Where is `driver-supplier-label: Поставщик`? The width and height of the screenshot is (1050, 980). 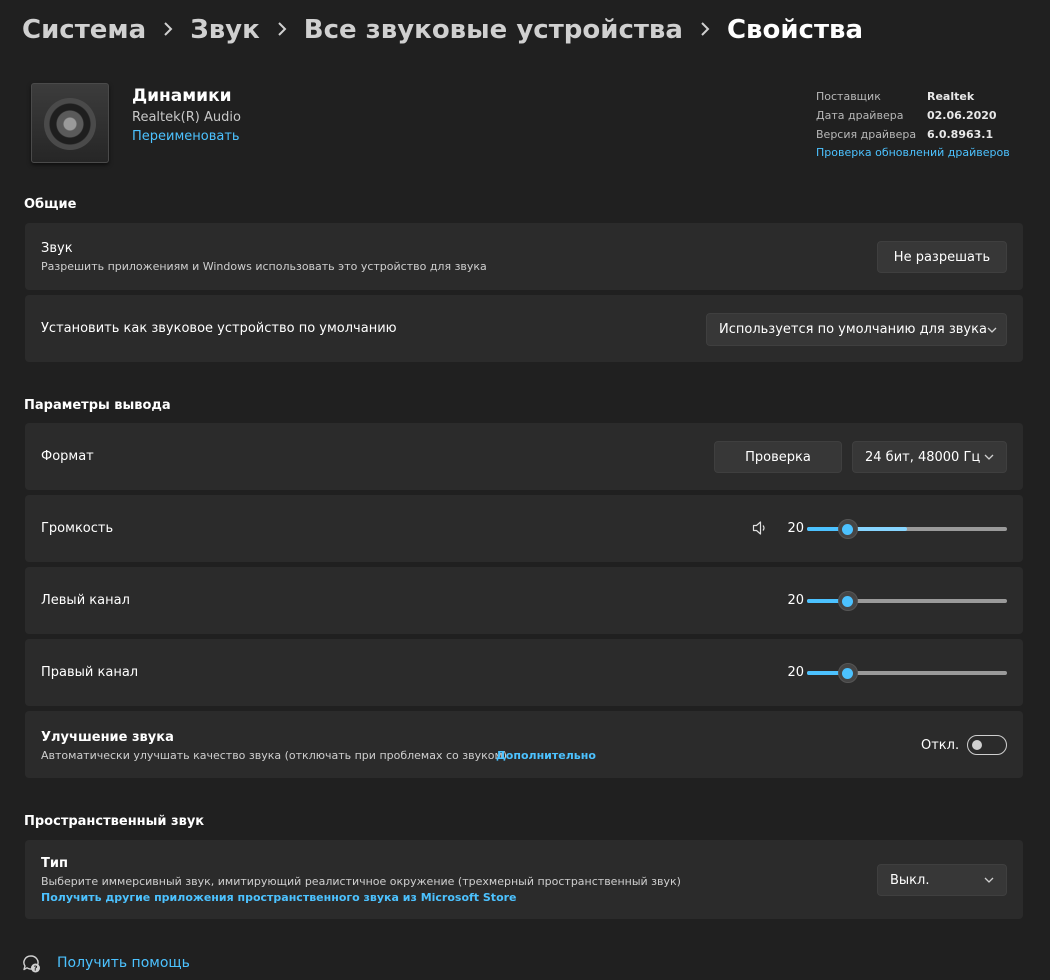
driver-supplier-label: Поставщик is located at coordinates (848, 96).